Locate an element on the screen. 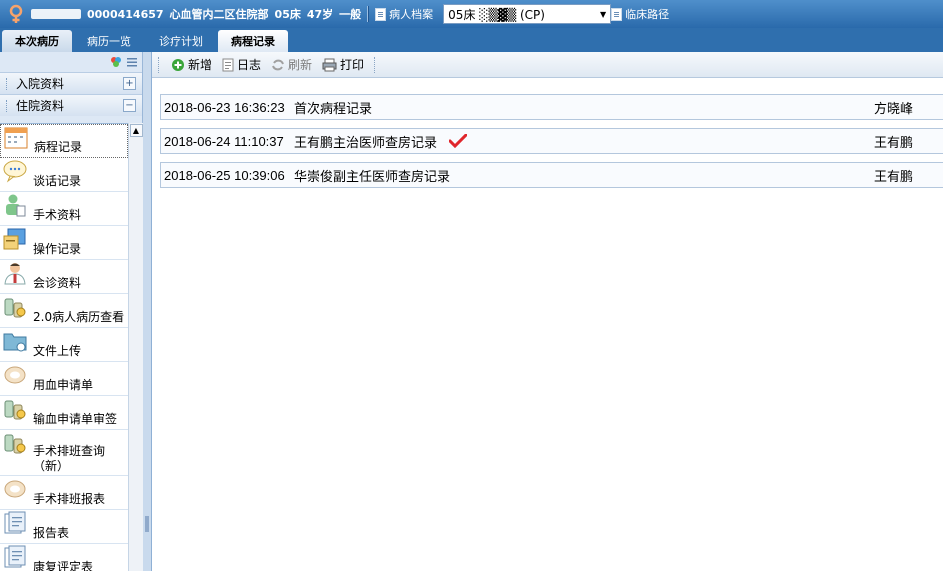 Image resolution: width=943 pixels, height=571 pixels. sidebar-item-transfusion-approval: 输血申请单审签 is located at coordinates (64, 413).